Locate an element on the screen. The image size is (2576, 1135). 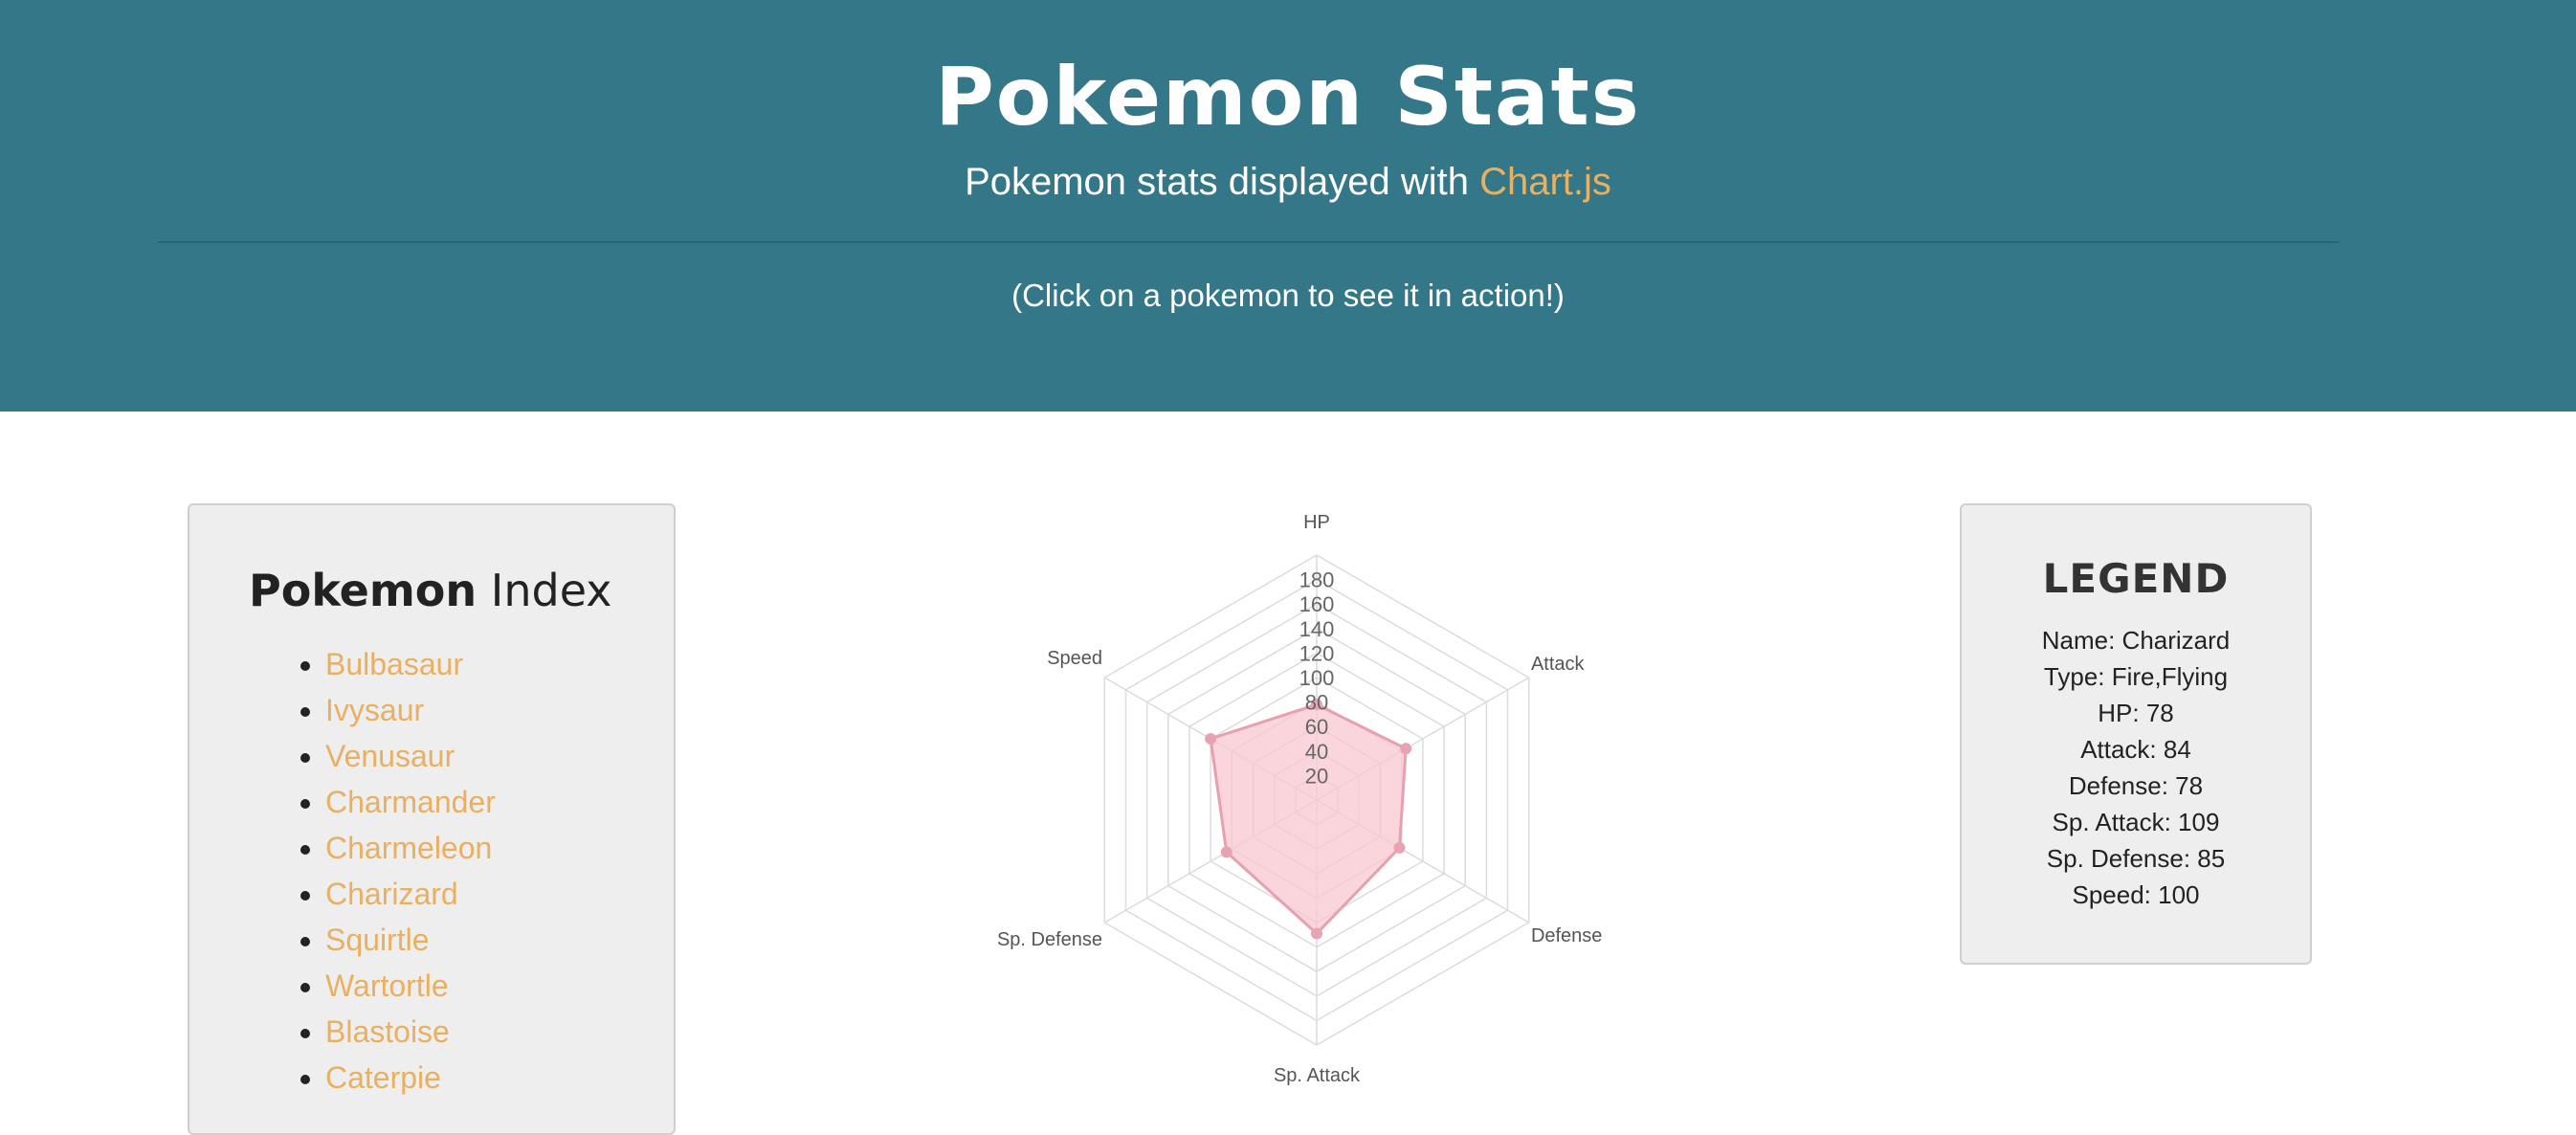
list-item: Bulbasaur is located at coordinates (410, 664).